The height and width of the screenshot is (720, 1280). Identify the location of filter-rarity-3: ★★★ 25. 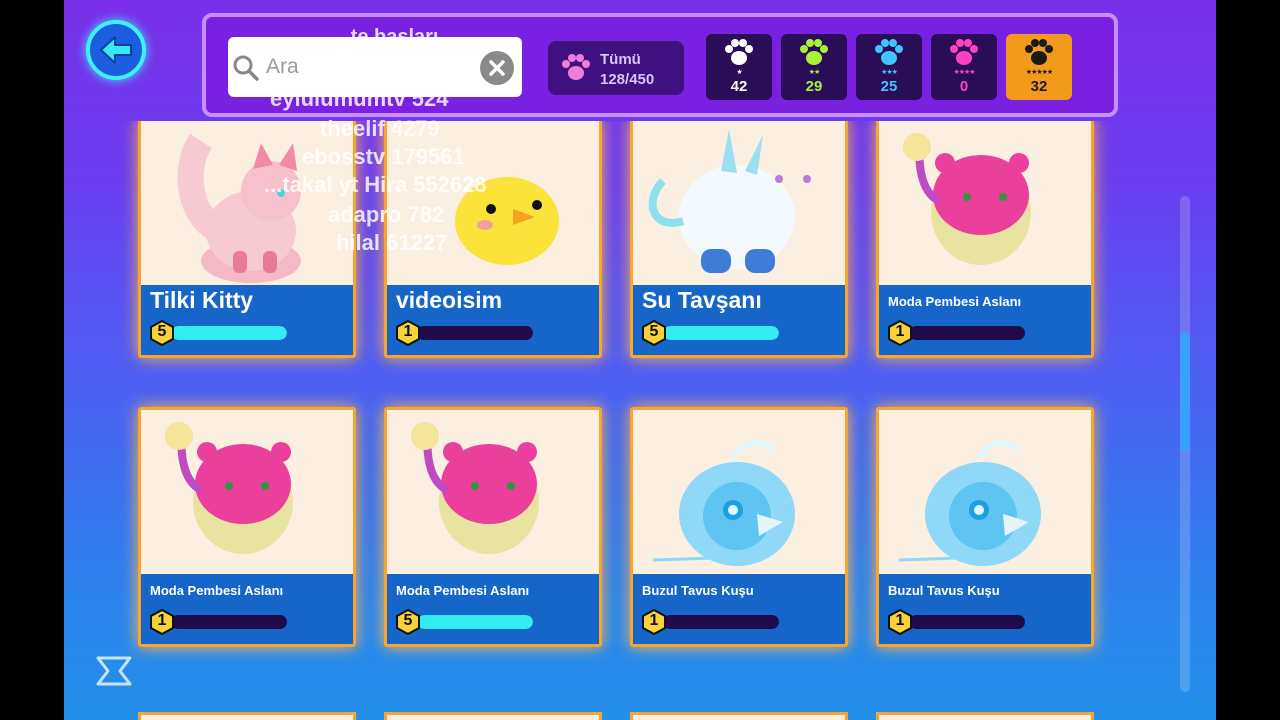
(889, 67).